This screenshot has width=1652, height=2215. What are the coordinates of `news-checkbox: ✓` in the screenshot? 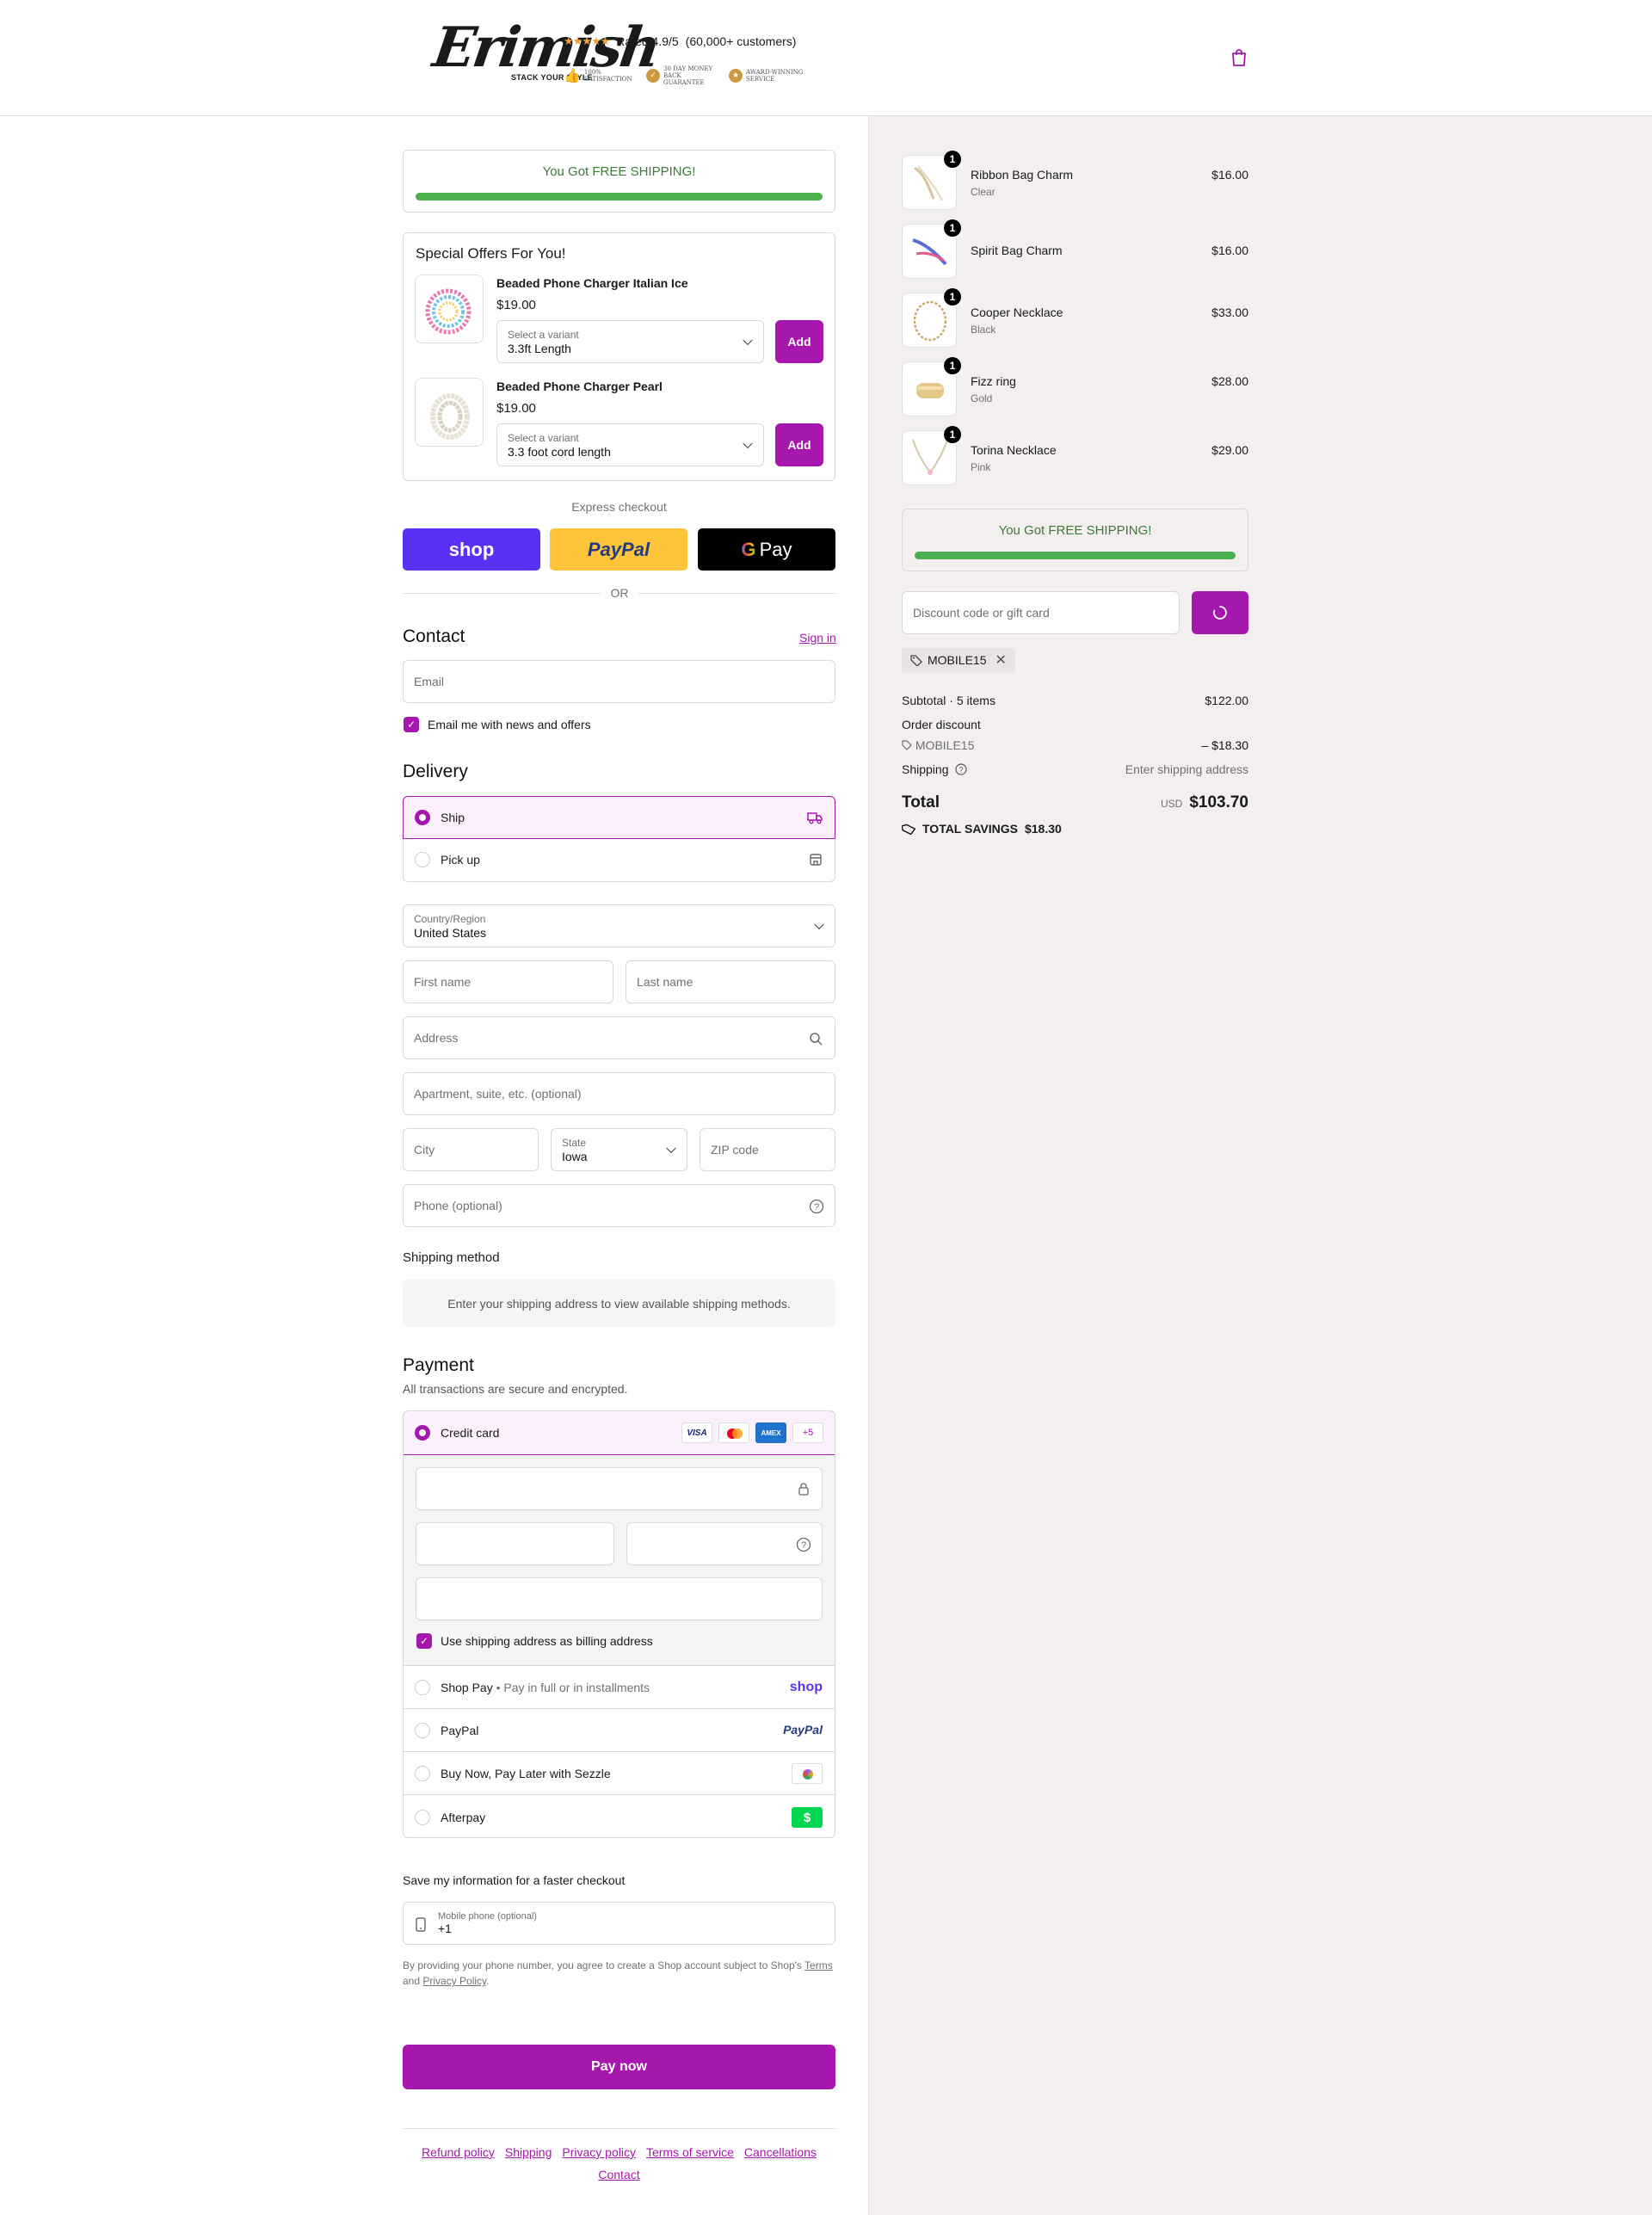 It's located at (411, 724).